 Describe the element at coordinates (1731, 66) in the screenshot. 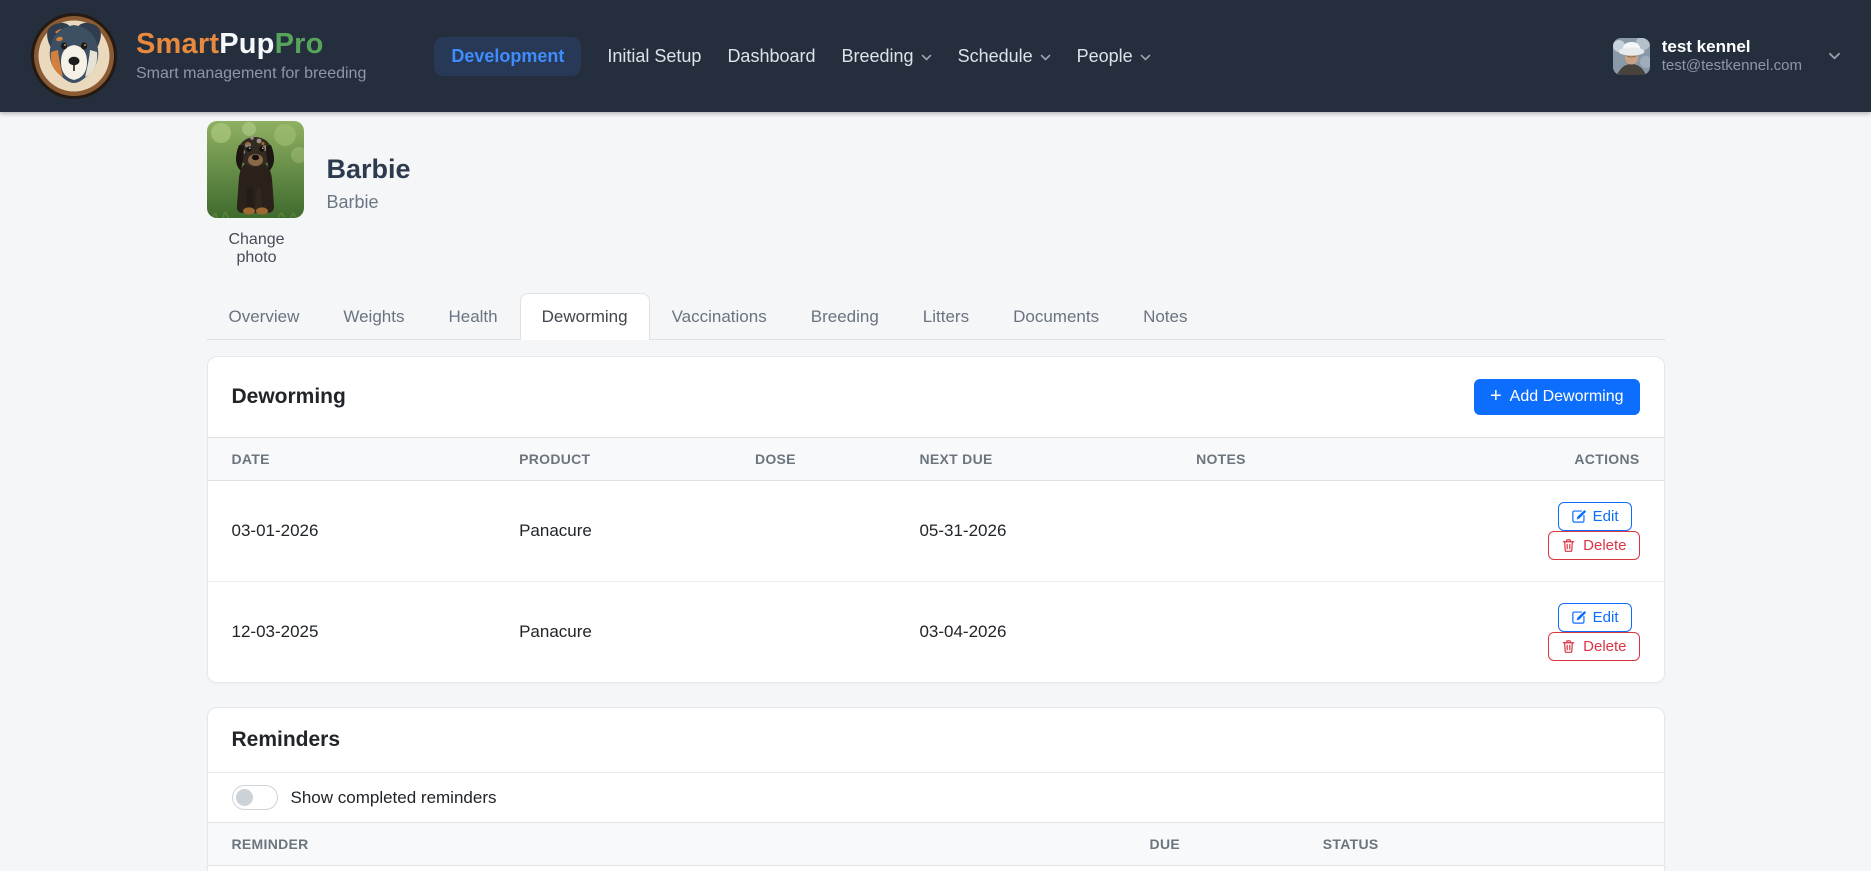

I see `user-email: test@testkennel.com` at that location.